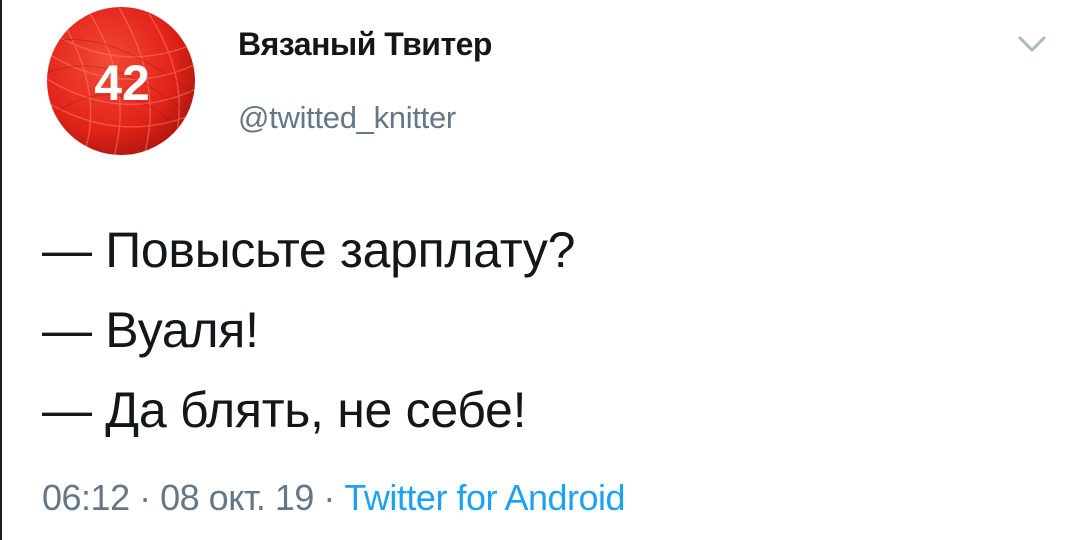 The height and width of the screenshot is (540, 1080). I want to click on tweet-line: — Да блять, не себе!, so click(284, 410).